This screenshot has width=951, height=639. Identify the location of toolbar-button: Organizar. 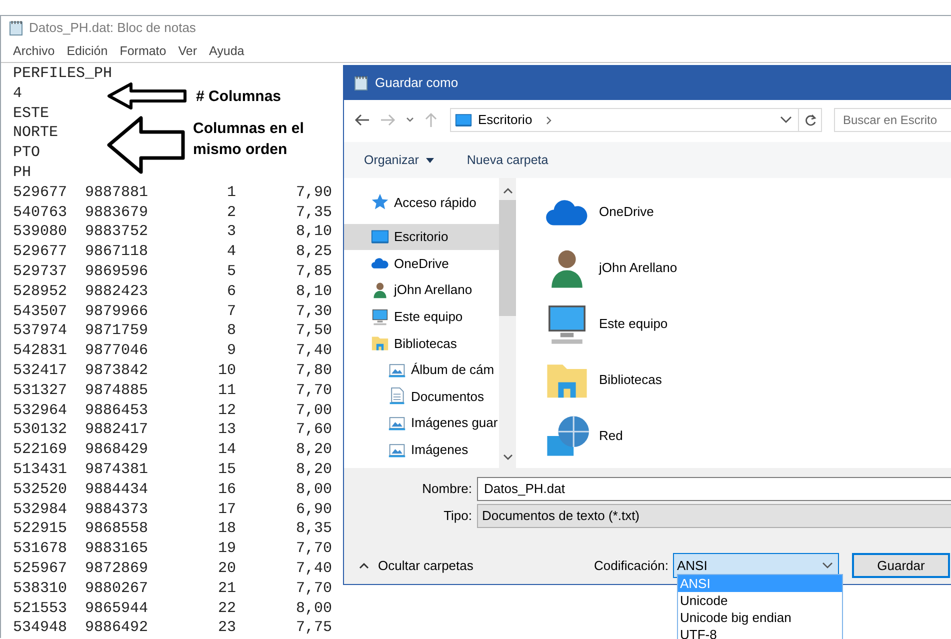
(399, 160).